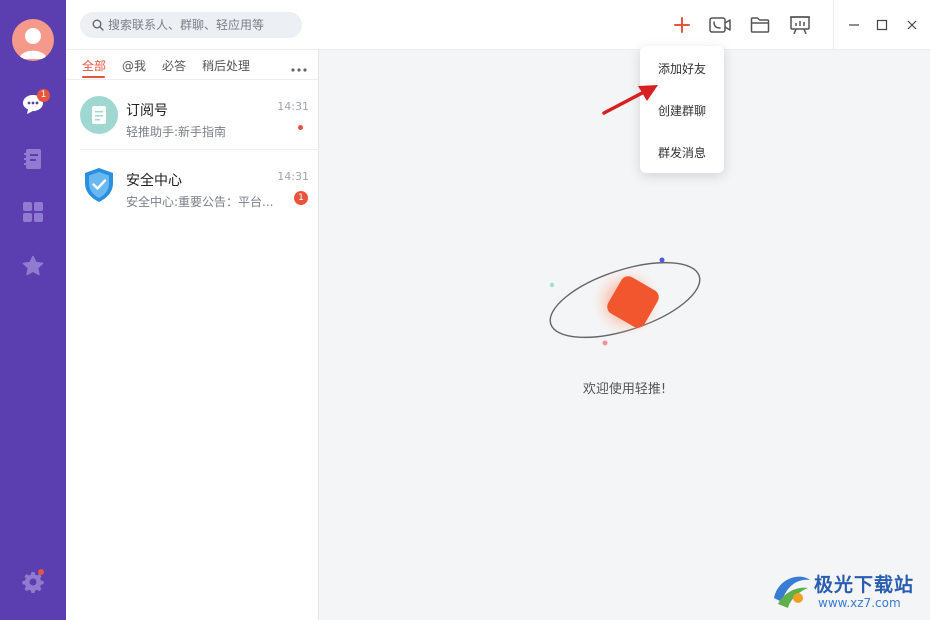  I want to click on maximize-button, so click(882, 25).